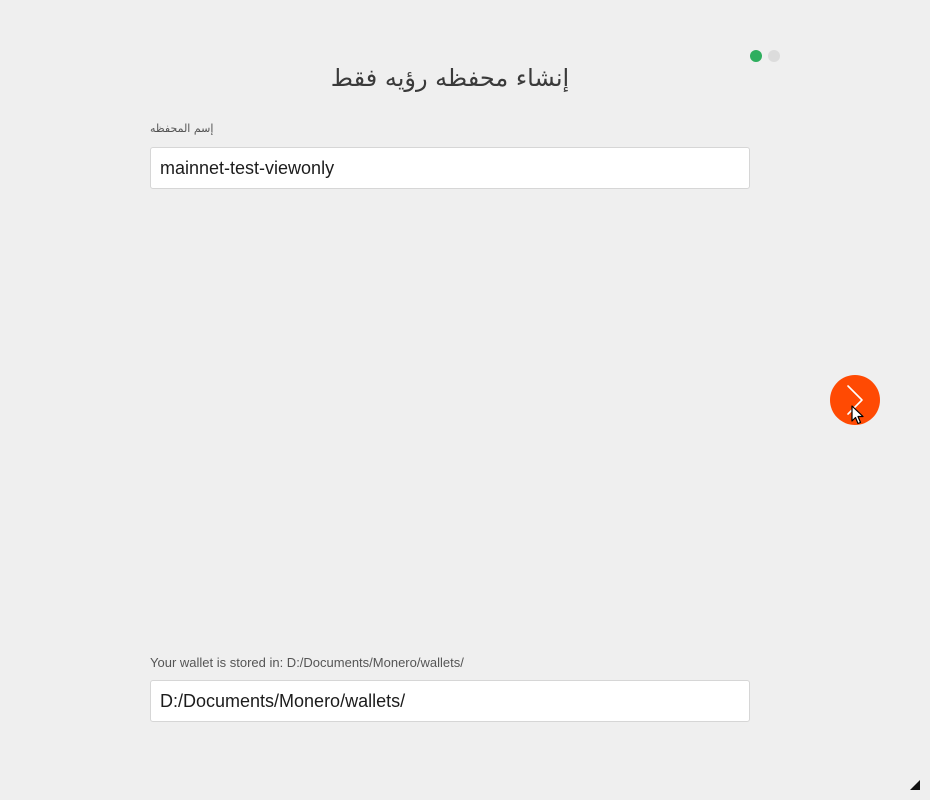 The width and height of the screenshot is (930, 800). Describe the element at coordinates (450, 168) in the screenshot. I see `wallet-name-input` at that location.